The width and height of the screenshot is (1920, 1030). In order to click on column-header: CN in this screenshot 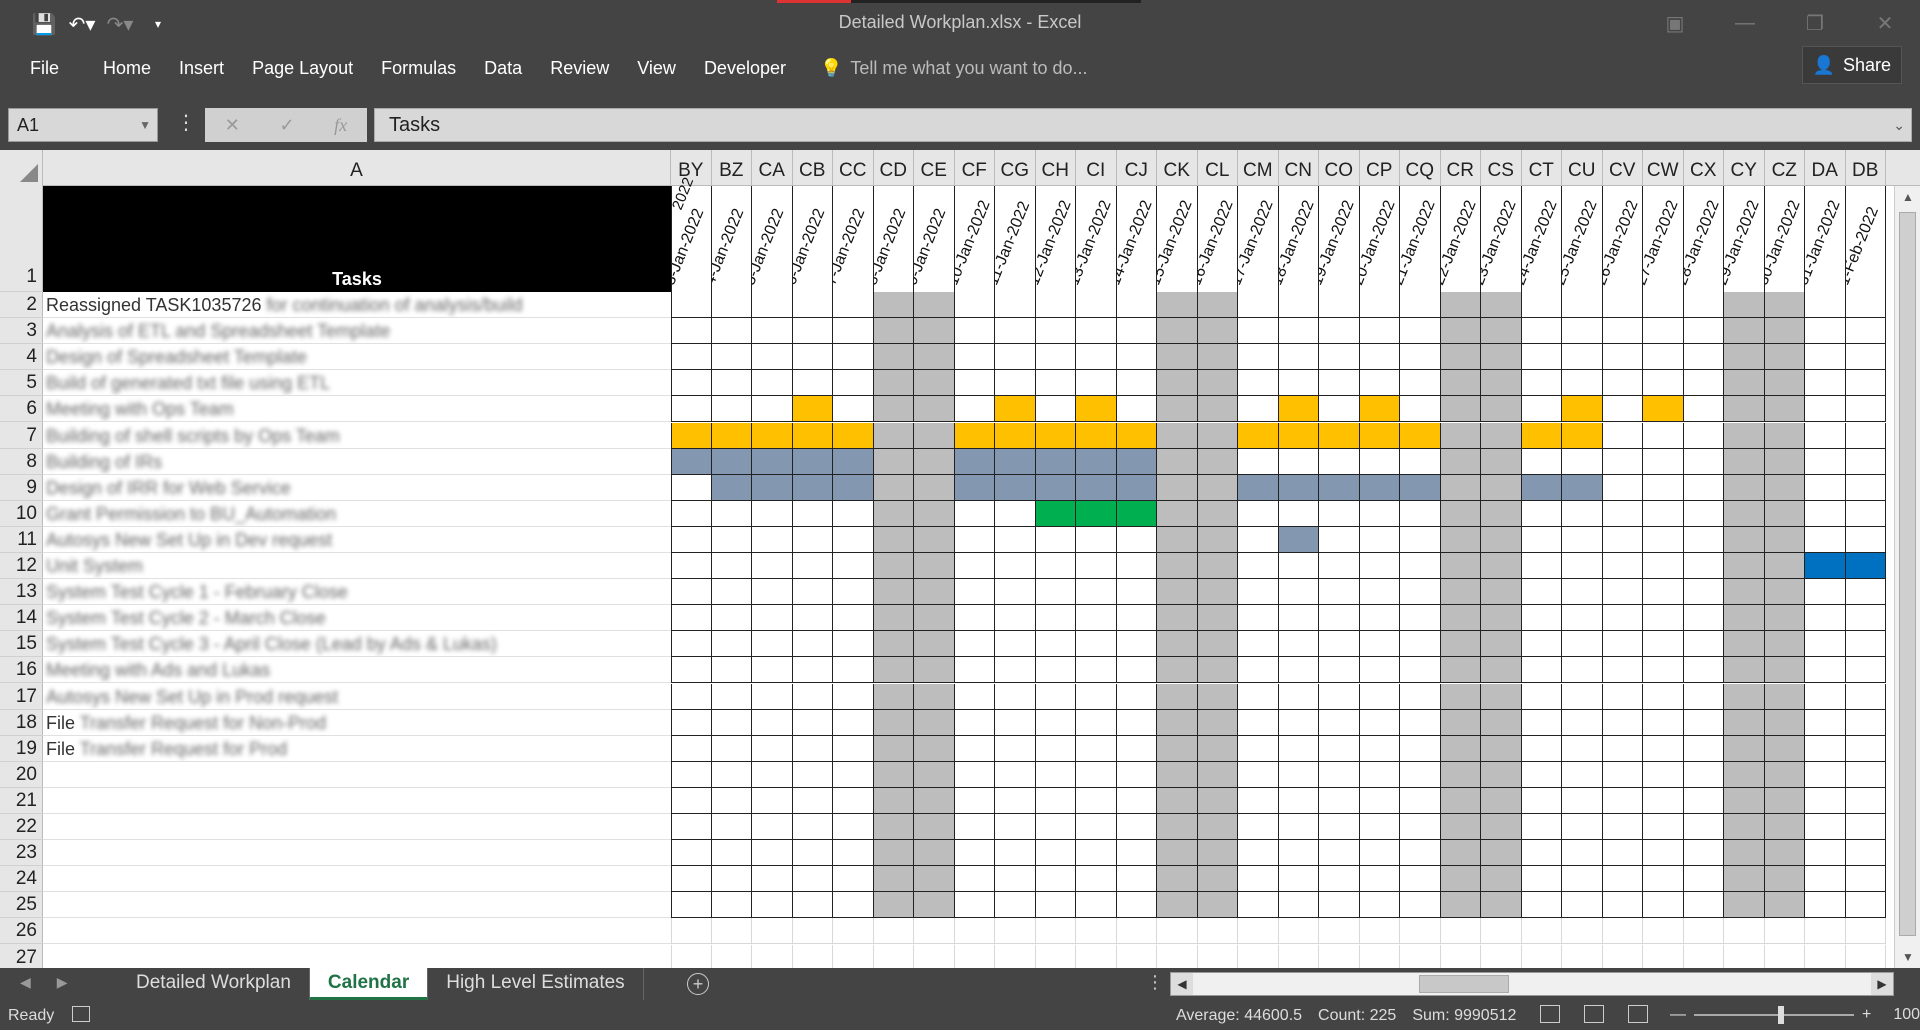, I will do `click(1299, 168)`.